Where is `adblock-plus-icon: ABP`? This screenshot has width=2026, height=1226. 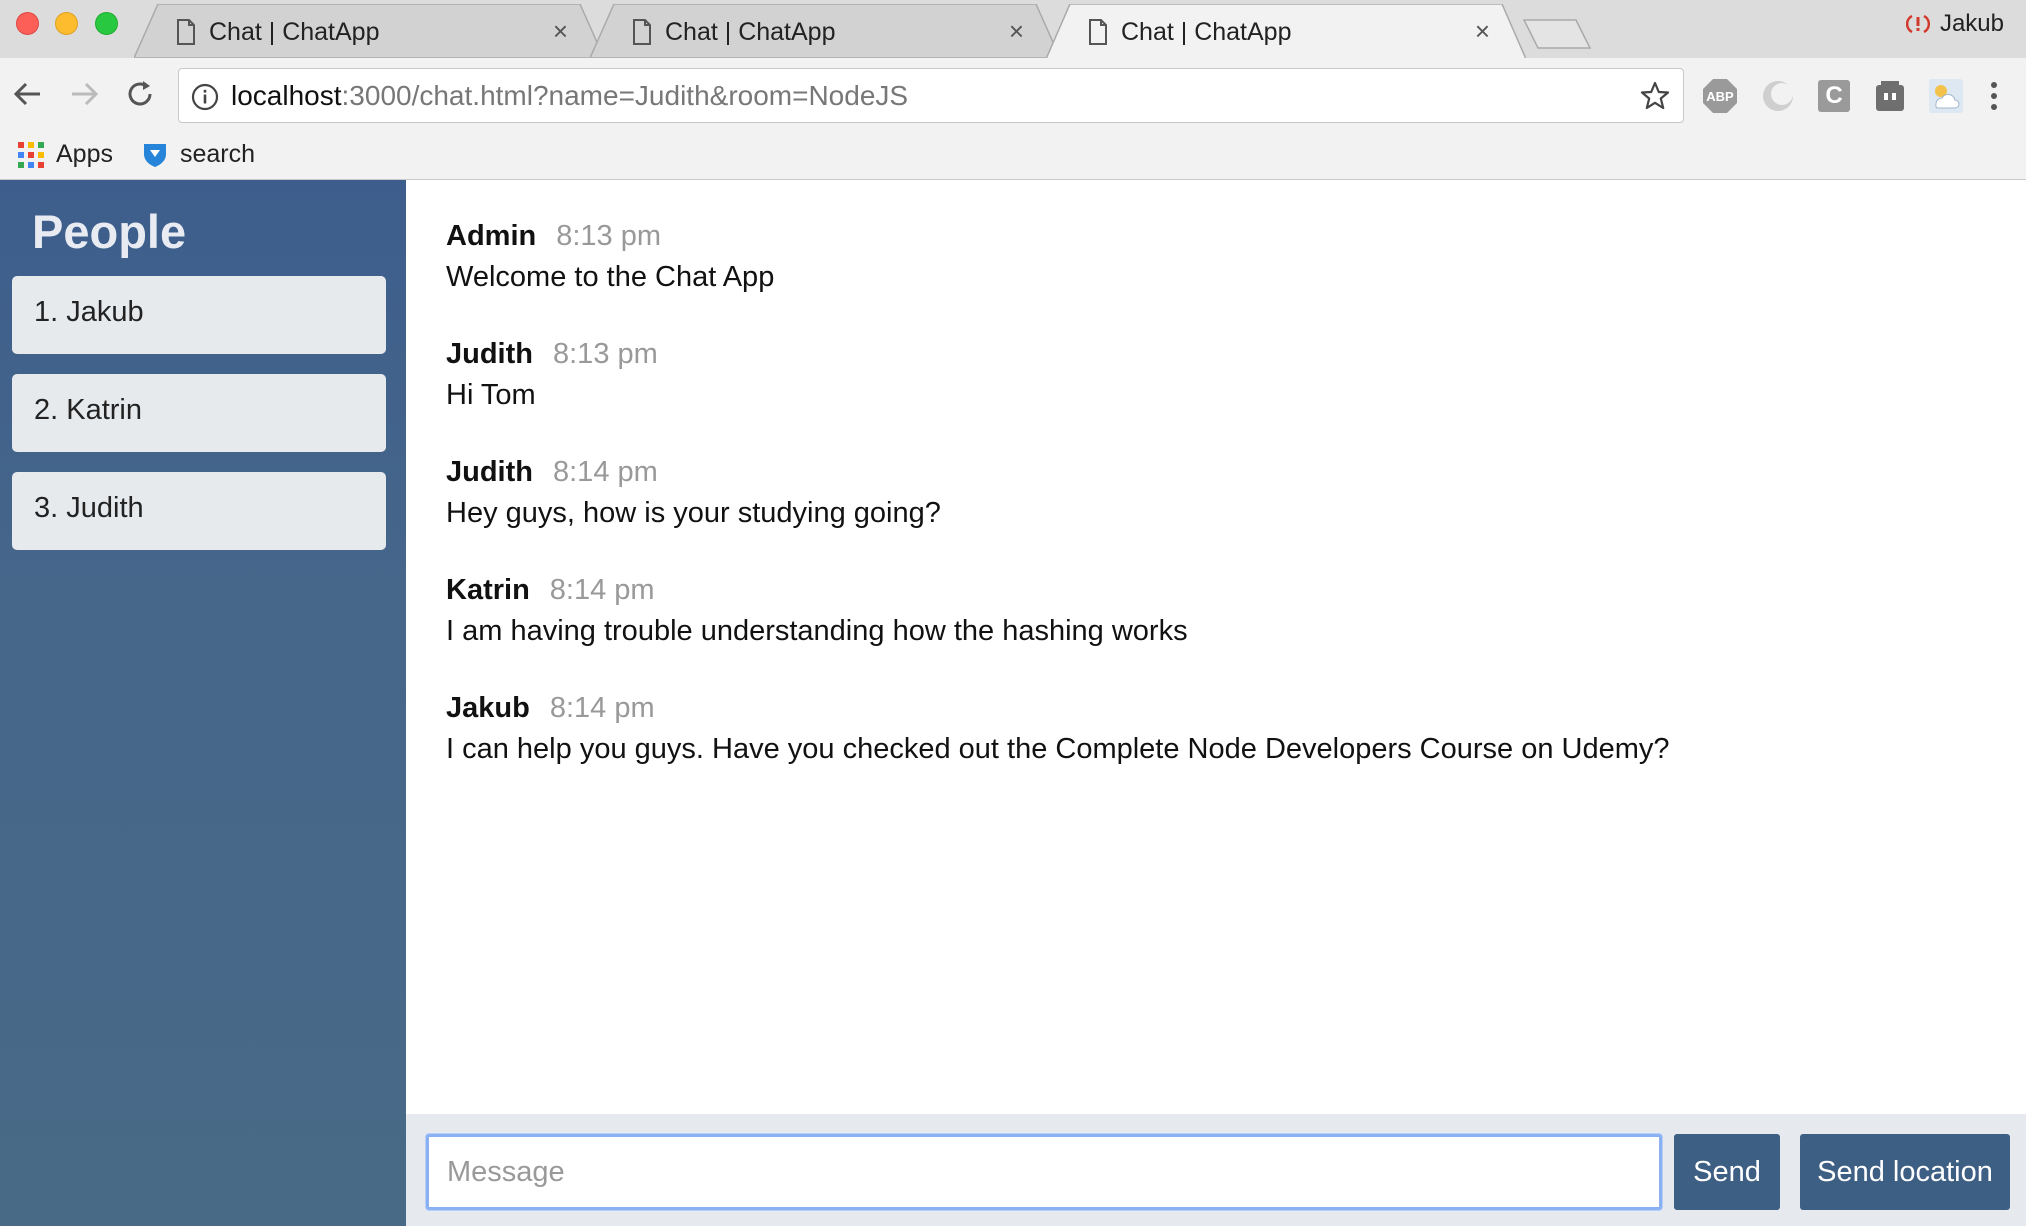 adblock-plus-icon: ABP is located at coordinates (1720, 96).